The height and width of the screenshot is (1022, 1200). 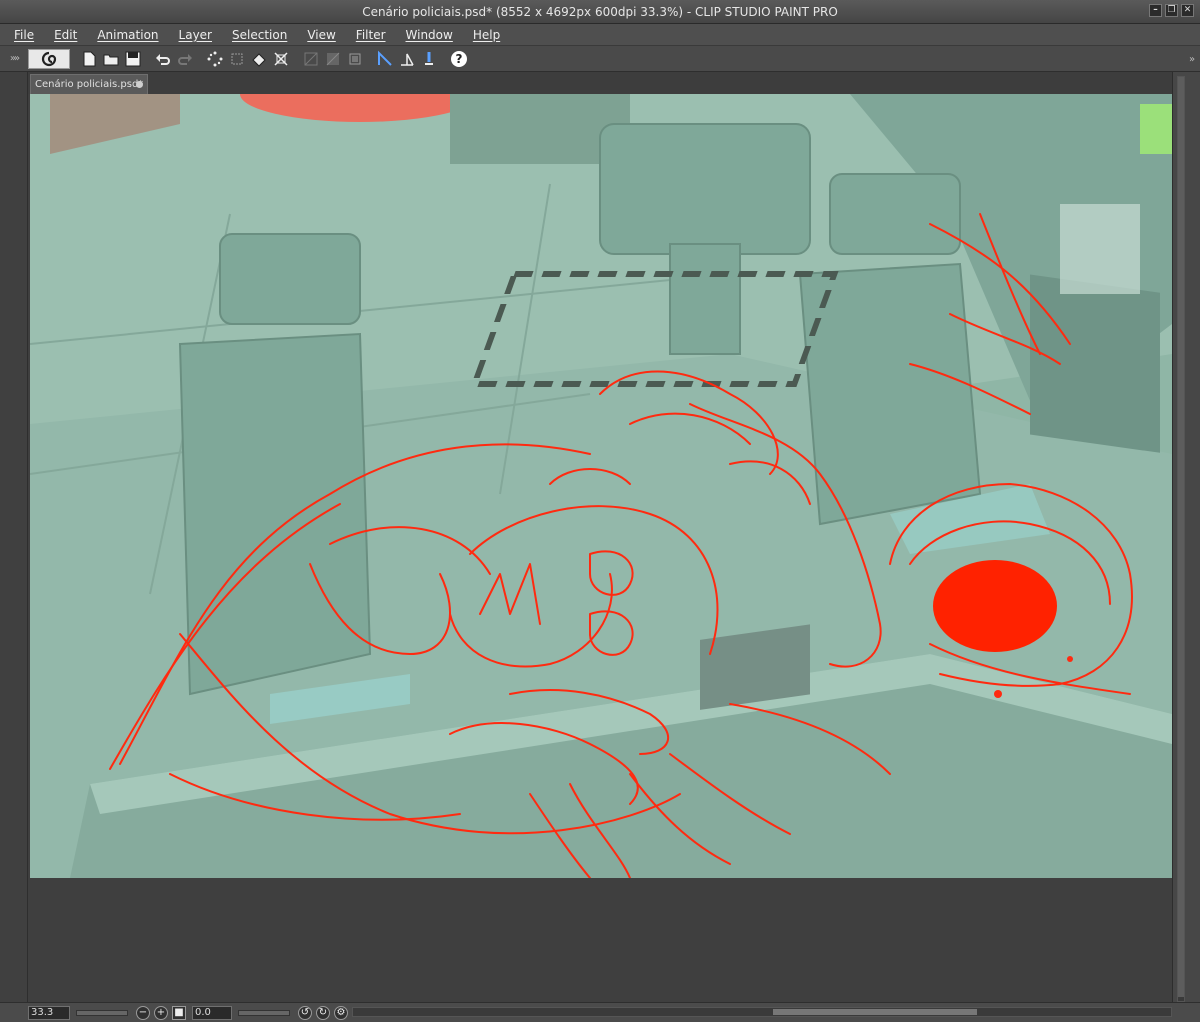 I want to click on tab-document-label: Cenário policiais.psd*, so click(x=89, y=84).